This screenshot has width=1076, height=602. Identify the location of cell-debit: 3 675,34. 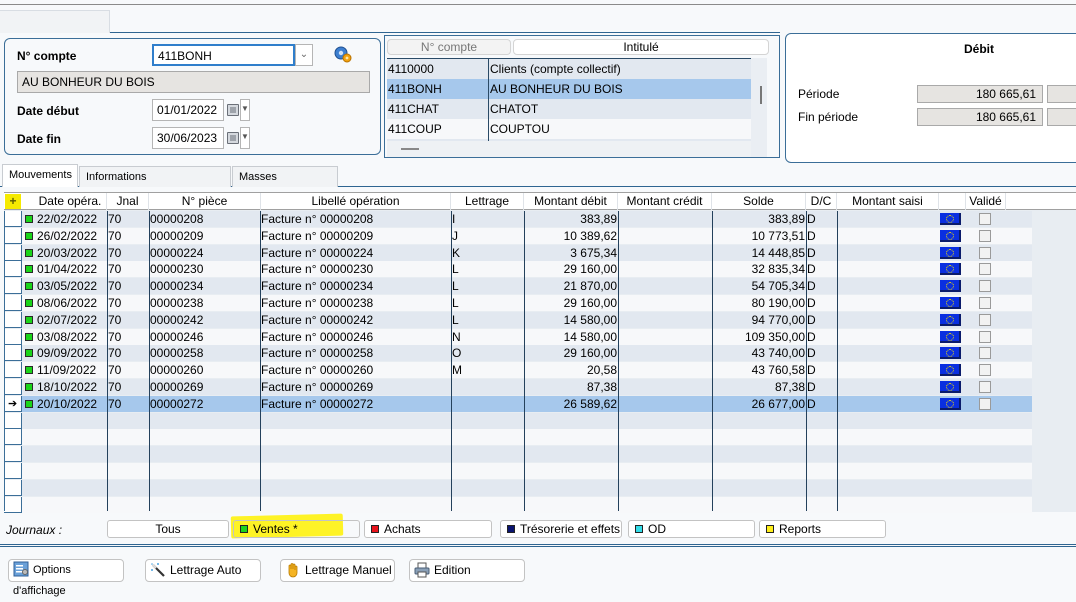
(570, 253).